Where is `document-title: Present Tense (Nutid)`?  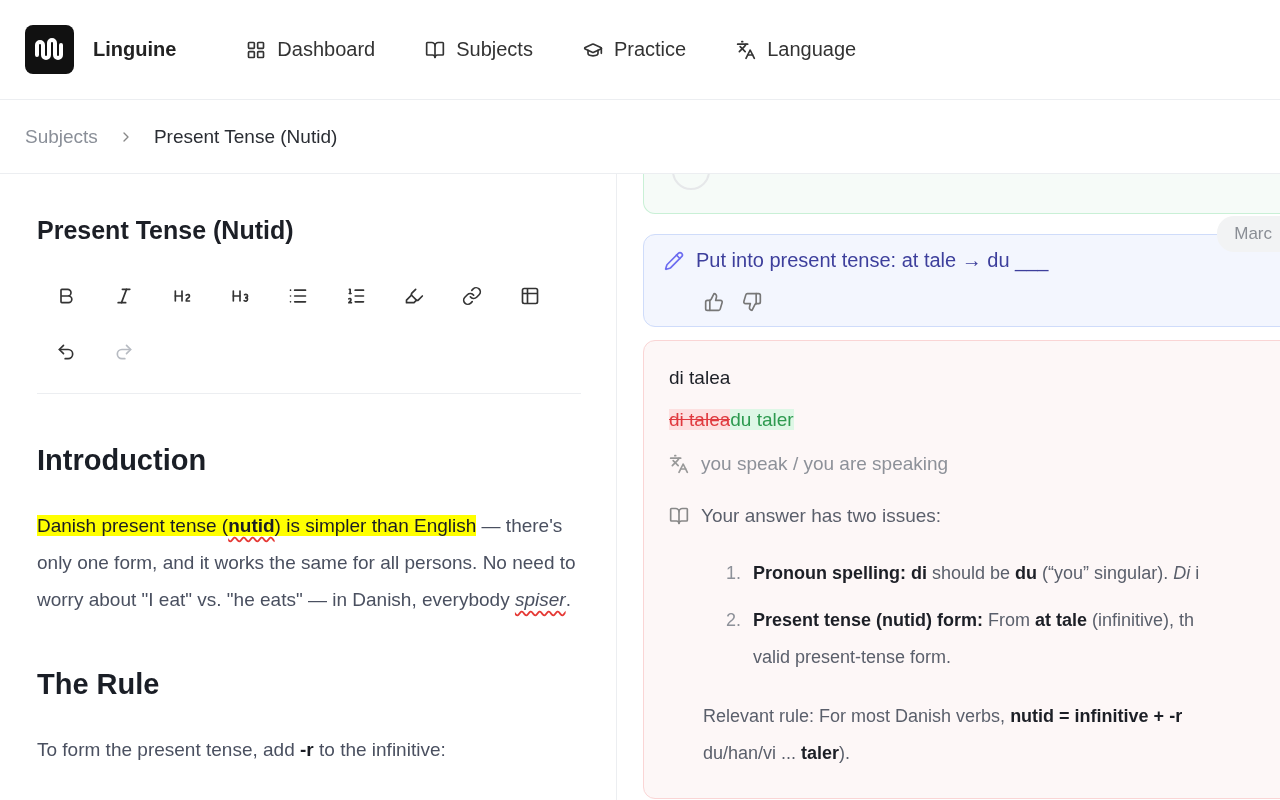 document-title: Present Tense (Nutid) is located at coordinates (166, 230).